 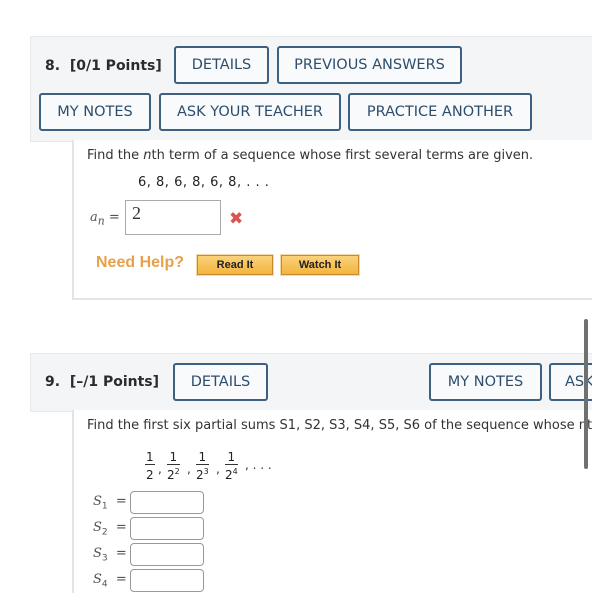 I want to click on q9-sequence-term-2: 1 22, so click(x=173, y=466).